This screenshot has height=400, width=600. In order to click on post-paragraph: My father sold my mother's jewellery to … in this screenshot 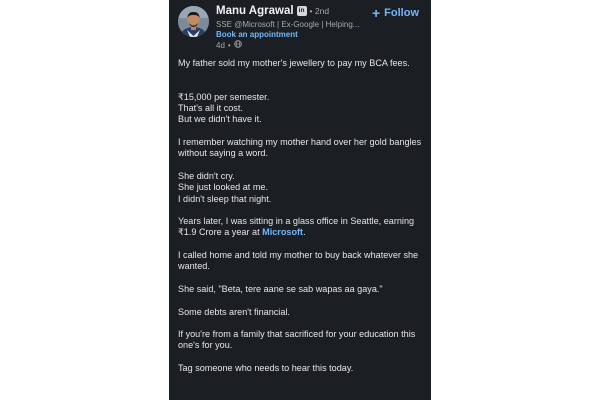, I will do `click(294, 63)`.